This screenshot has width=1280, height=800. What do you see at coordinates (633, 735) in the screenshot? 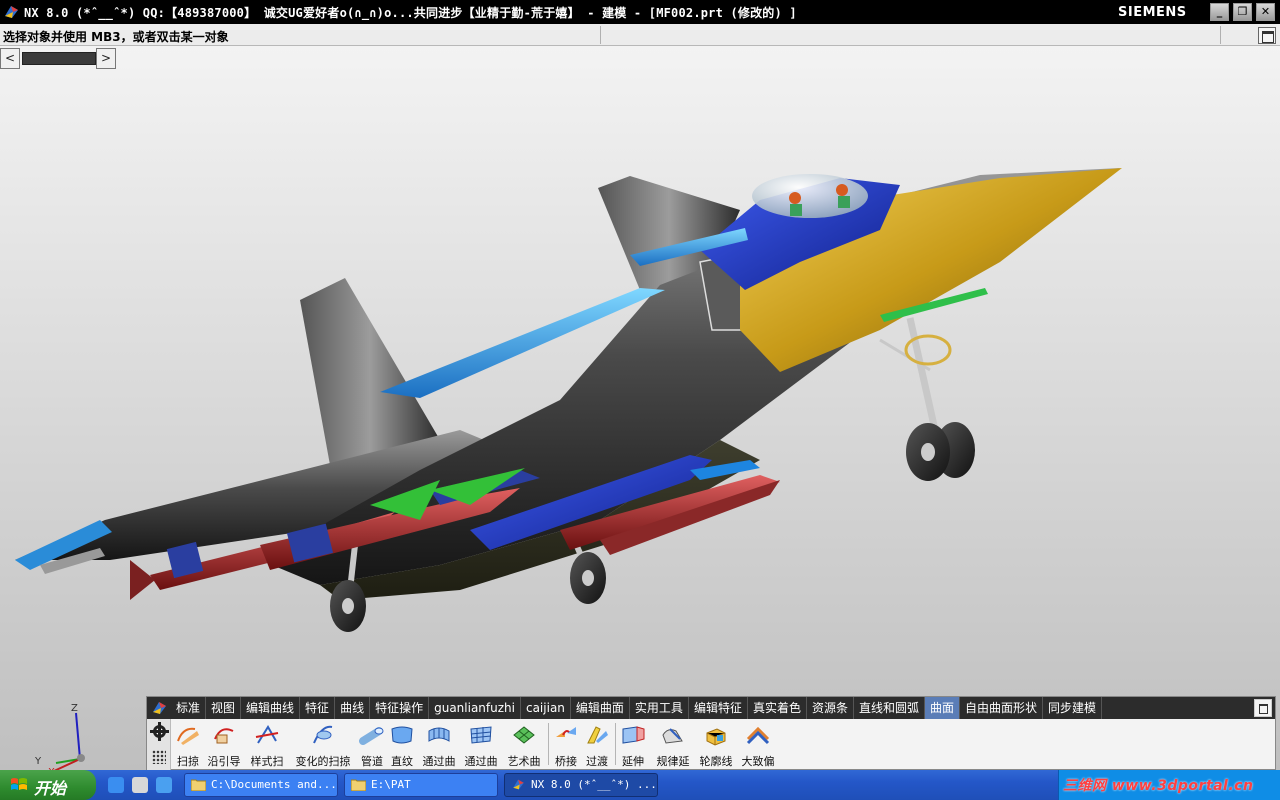
I see `extension-icon` at bounding box center [633, 735].